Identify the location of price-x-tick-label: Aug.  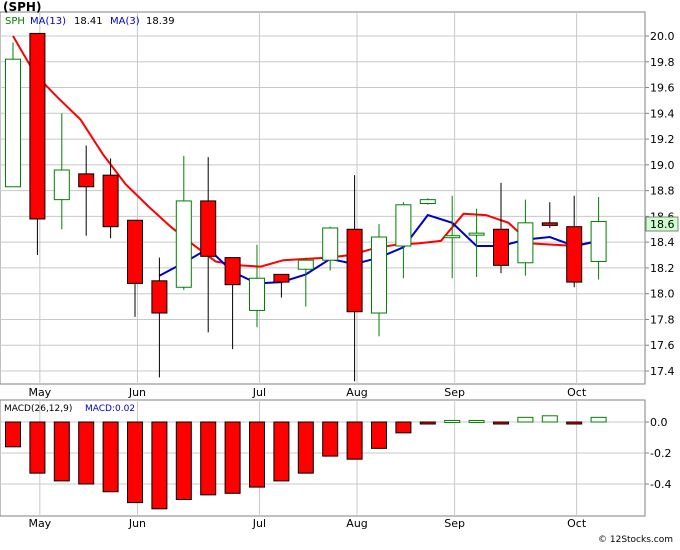
(356, 392).